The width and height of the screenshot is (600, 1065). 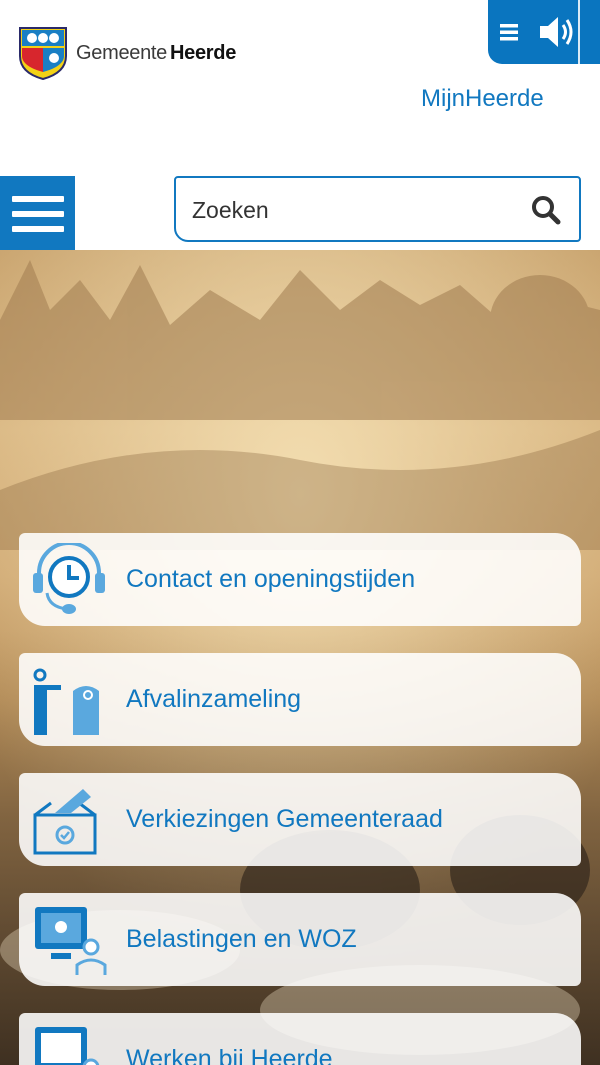 I want to click on logo-name: Heerde, so click(x=203, y=52).